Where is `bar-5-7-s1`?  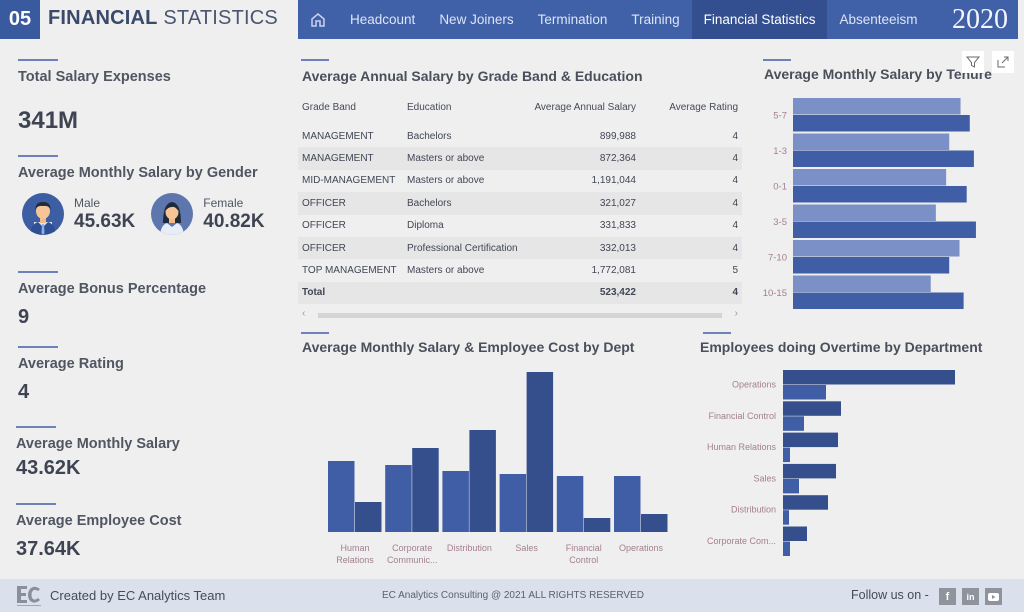 bar-5-7-s1 is located at coordinates (877, 106).